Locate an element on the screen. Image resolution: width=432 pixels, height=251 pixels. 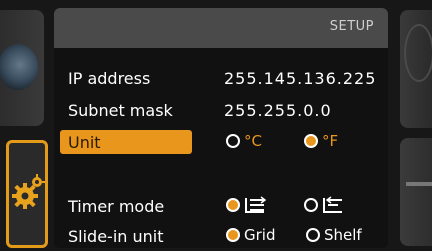
unit-option-celsius: °C is located at coordinates (244, 141).